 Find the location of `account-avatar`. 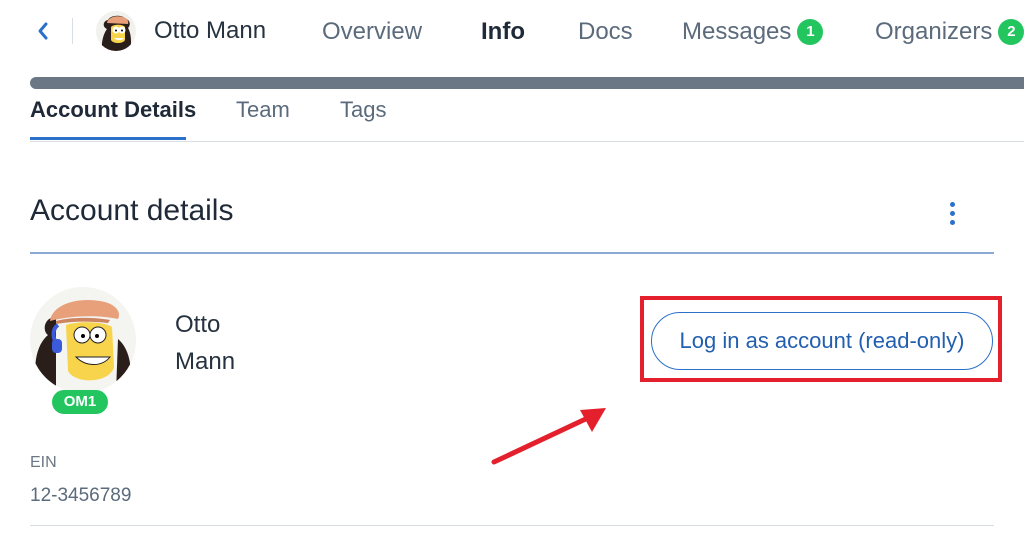

account-avatar is located at coordinates (83, 340).